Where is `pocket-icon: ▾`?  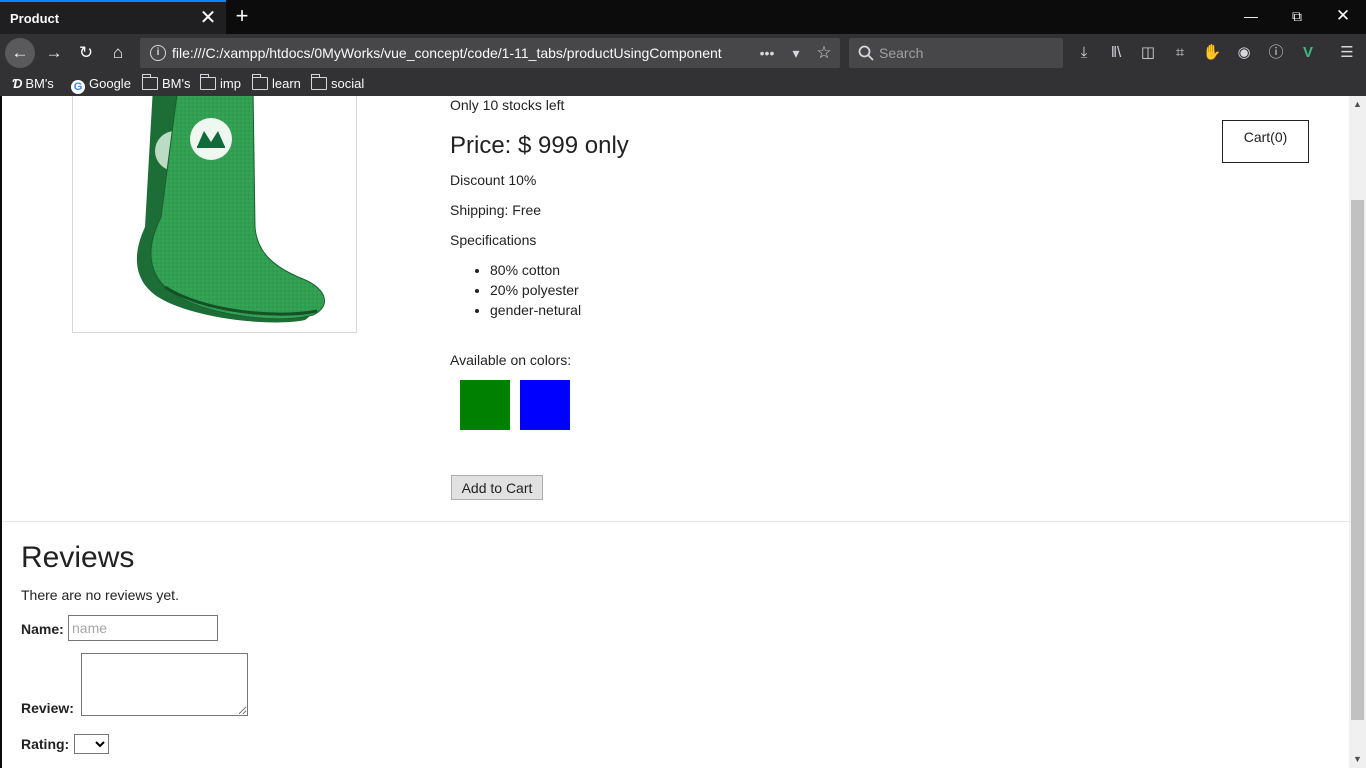
pocket-icon: ▾ is located at coordinates (796, 53).